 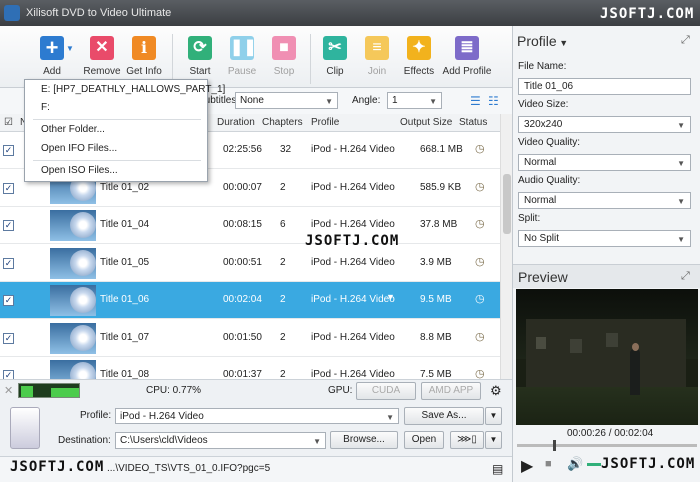 What do you see at coordinates (286, 100) in the screenshot?
I see `subtitles-select: None ▼` at bounding box center [286, 100].